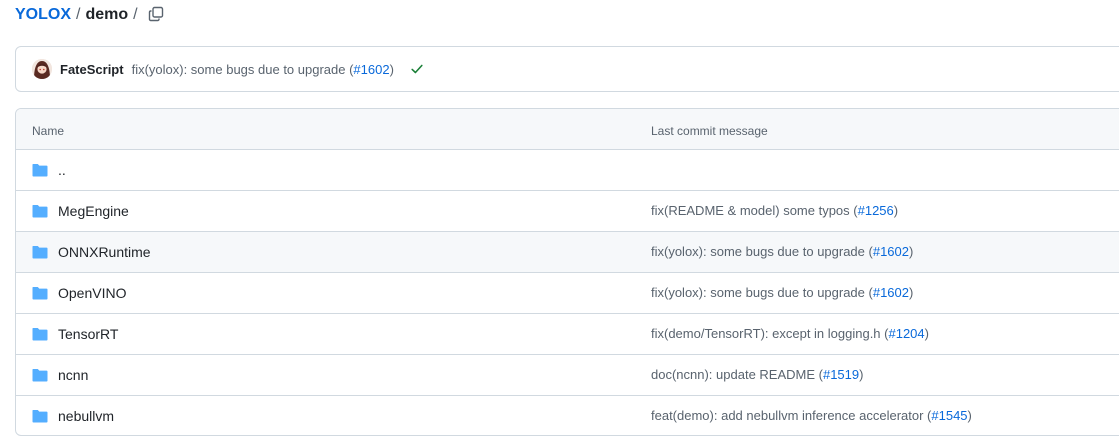 This screenshot has height=445, width=1119. I want to click on breadcrumb-current-dir: demo, so click(107, 14).